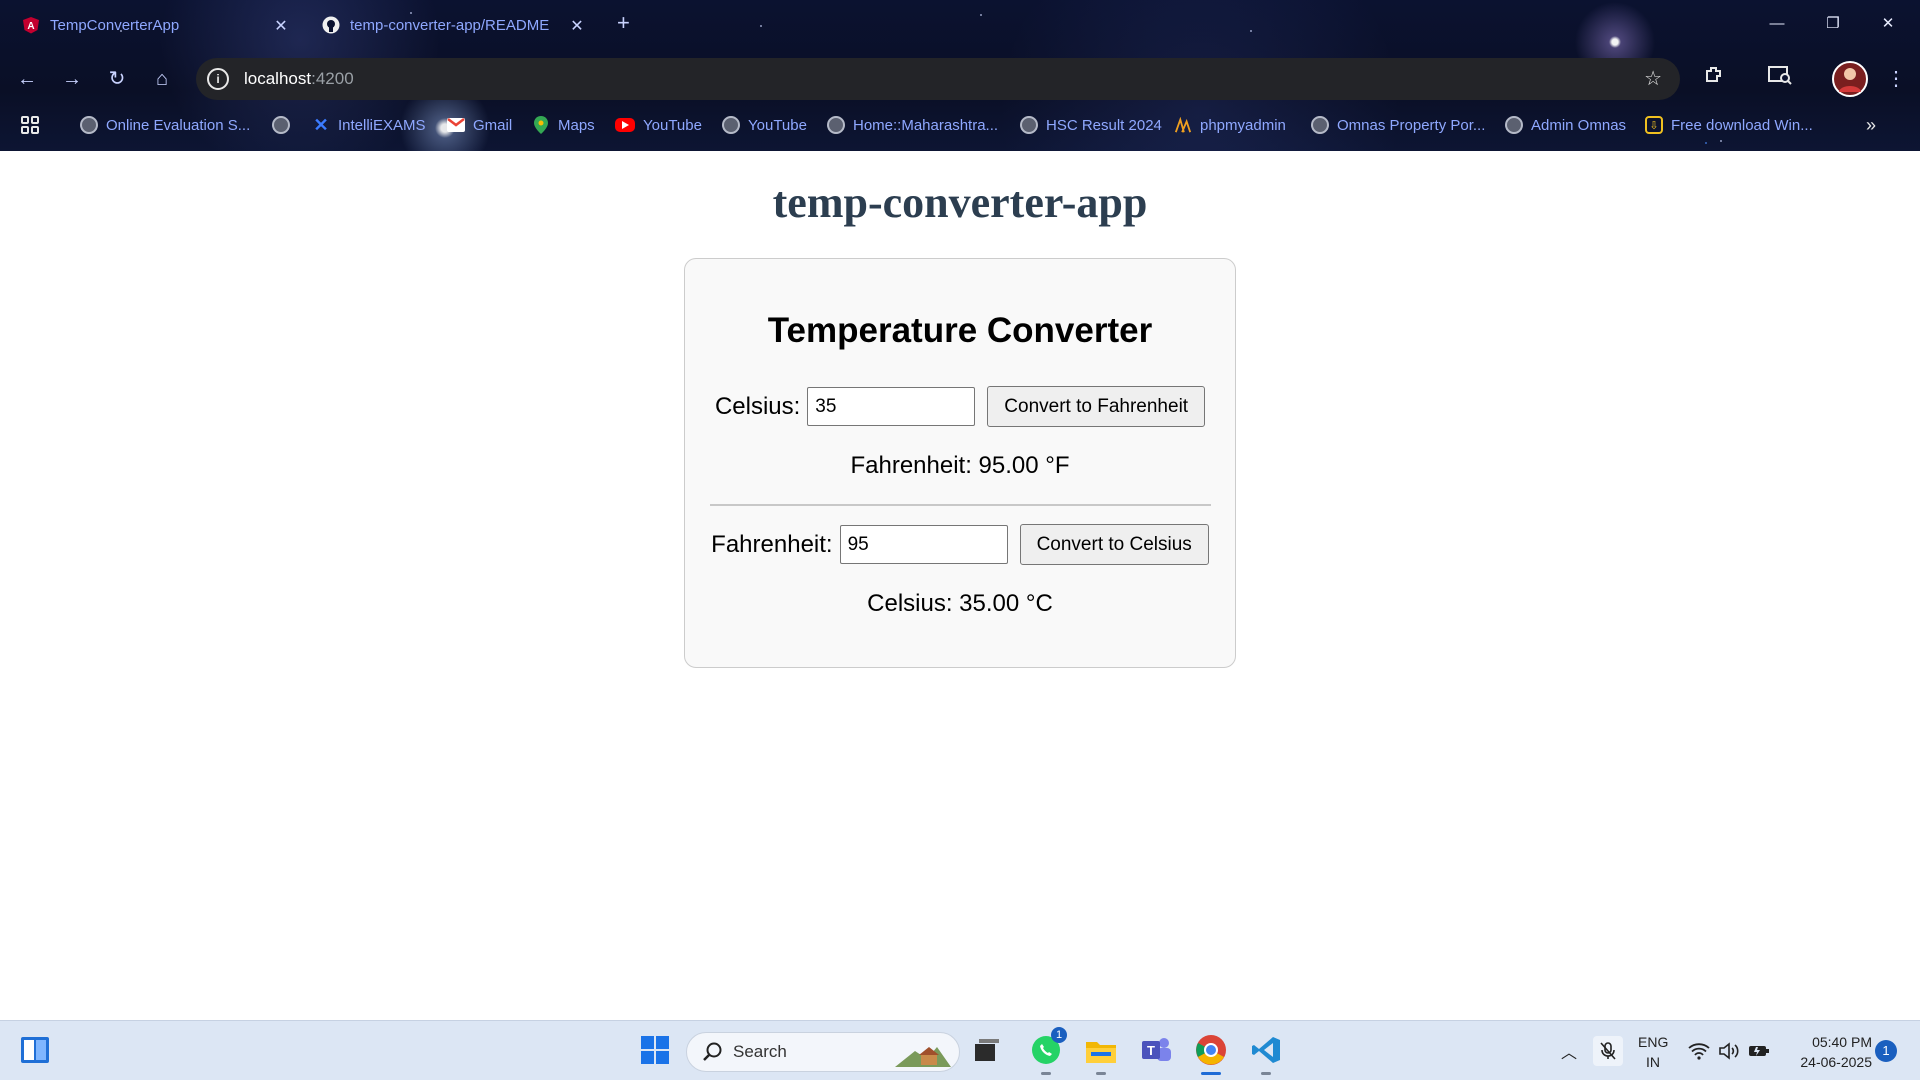 The height and width of the screenshot is (1080, 1920). Describe the element at coordinates (823, 1052) in the screenshot. I see `taskbar-search: Search` at that location.